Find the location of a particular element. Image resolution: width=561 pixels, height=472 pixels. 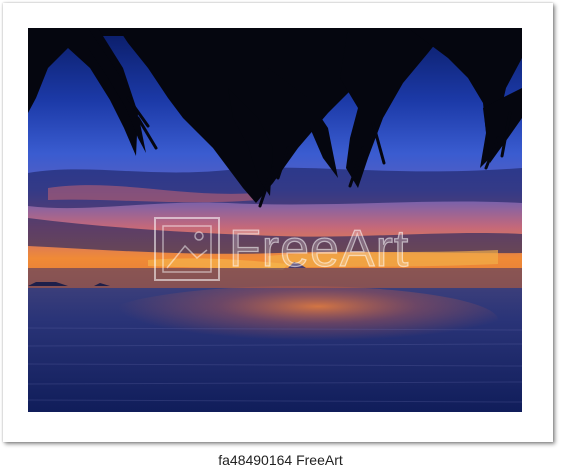

sun-reflection is located at coordinates (298, 320).